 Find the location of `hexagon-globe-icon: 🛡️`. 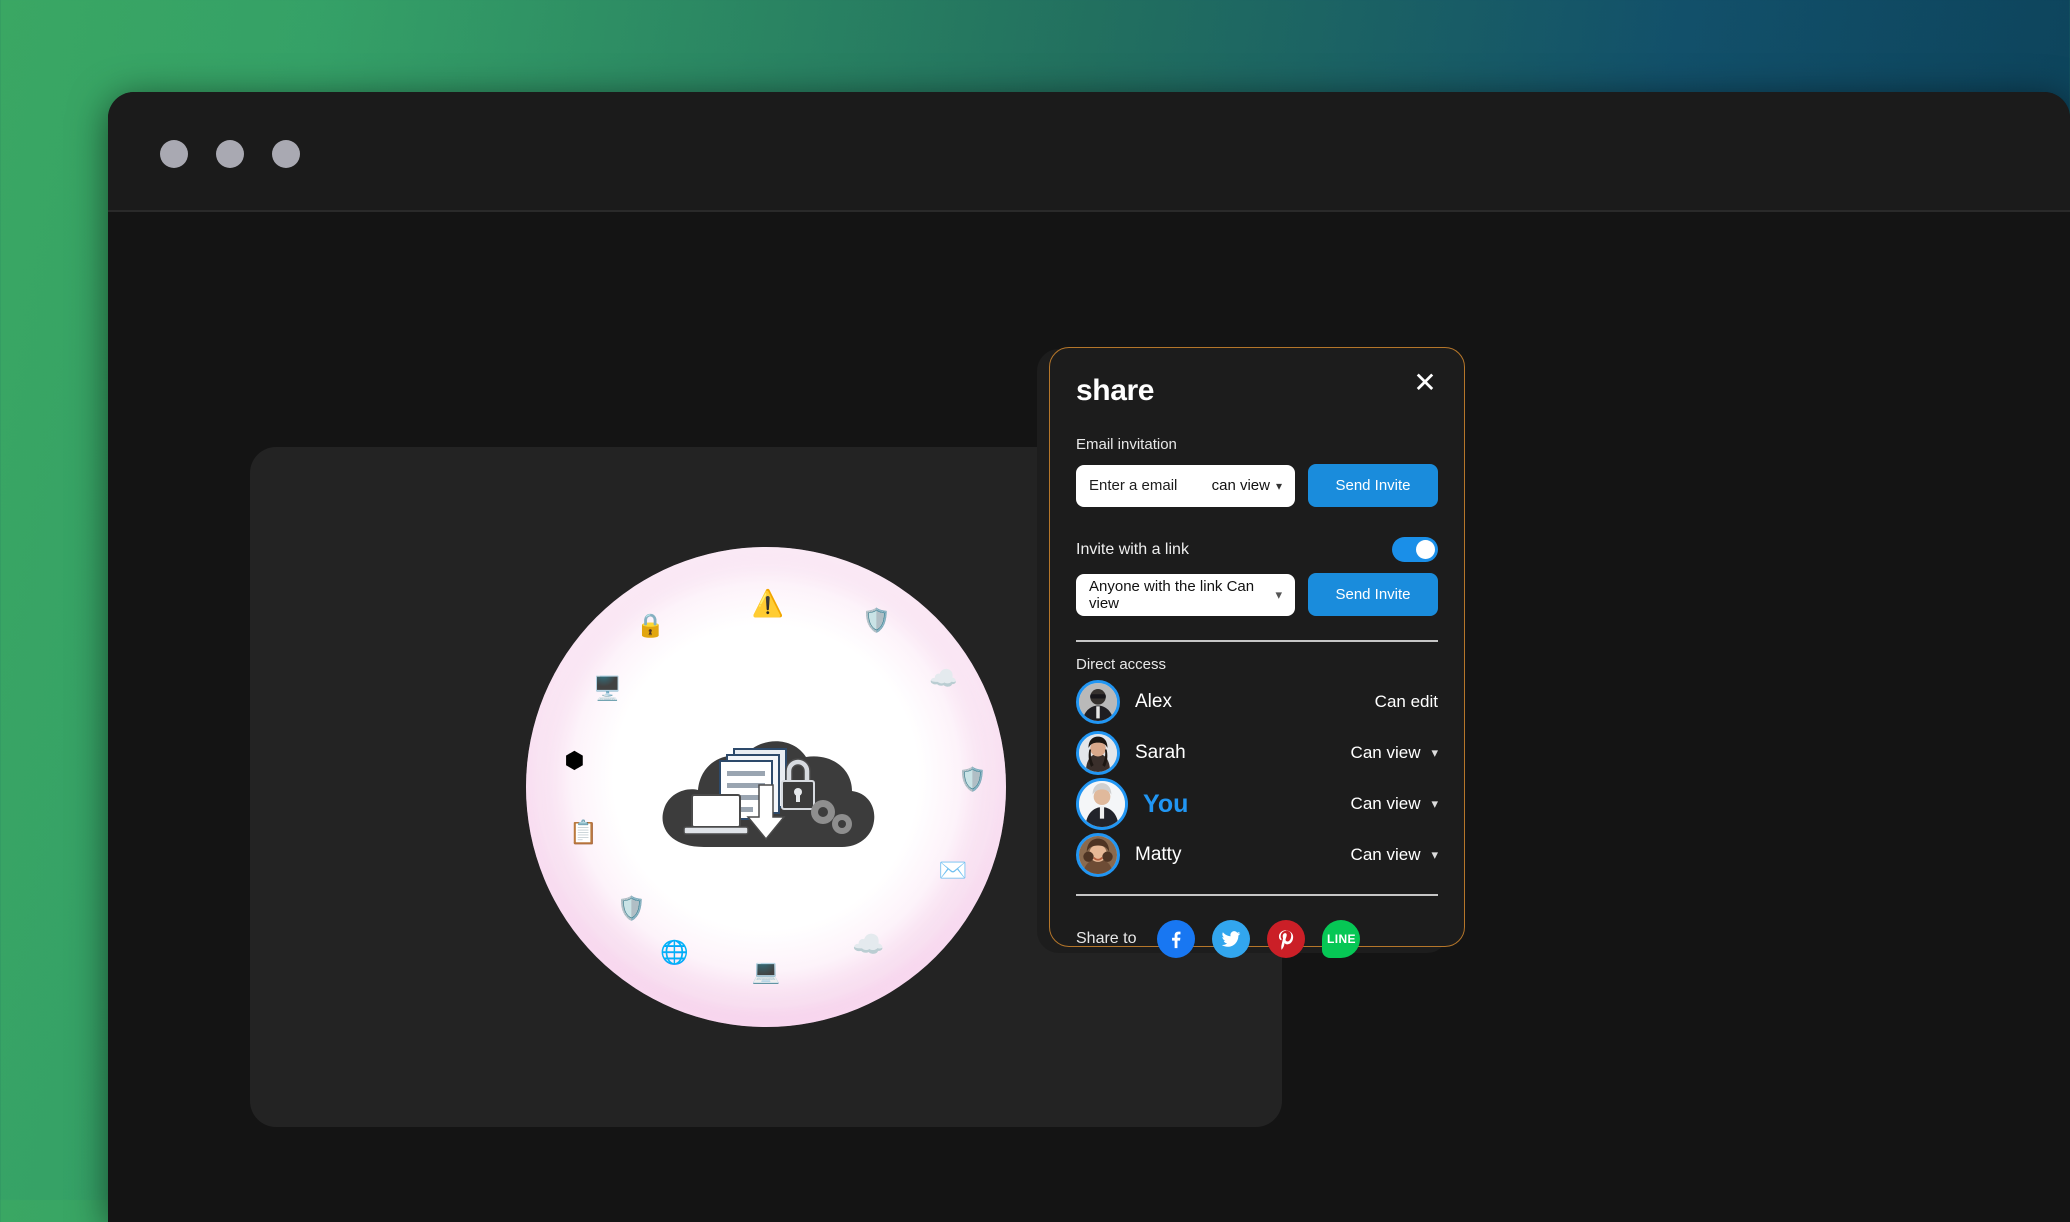

hexagon-globe-icon: 🛡️ is located at coordinates (876, 620).